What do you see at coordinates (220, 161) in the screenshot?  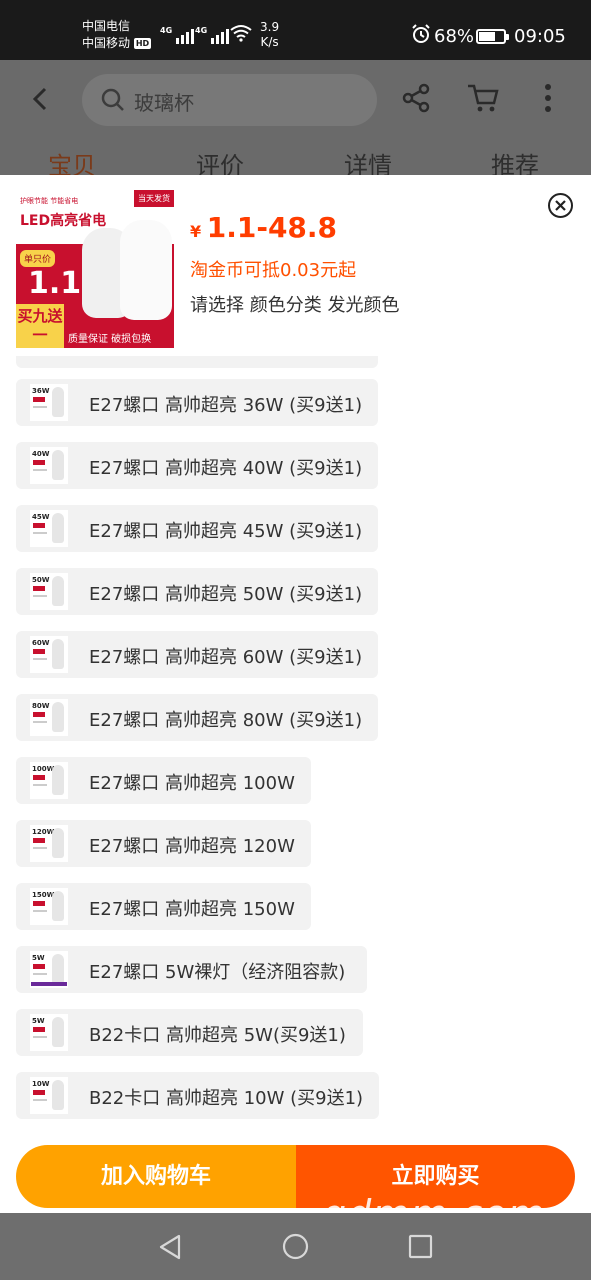 I see `tab-reviews: 评价` at bounding box center [220, 161].